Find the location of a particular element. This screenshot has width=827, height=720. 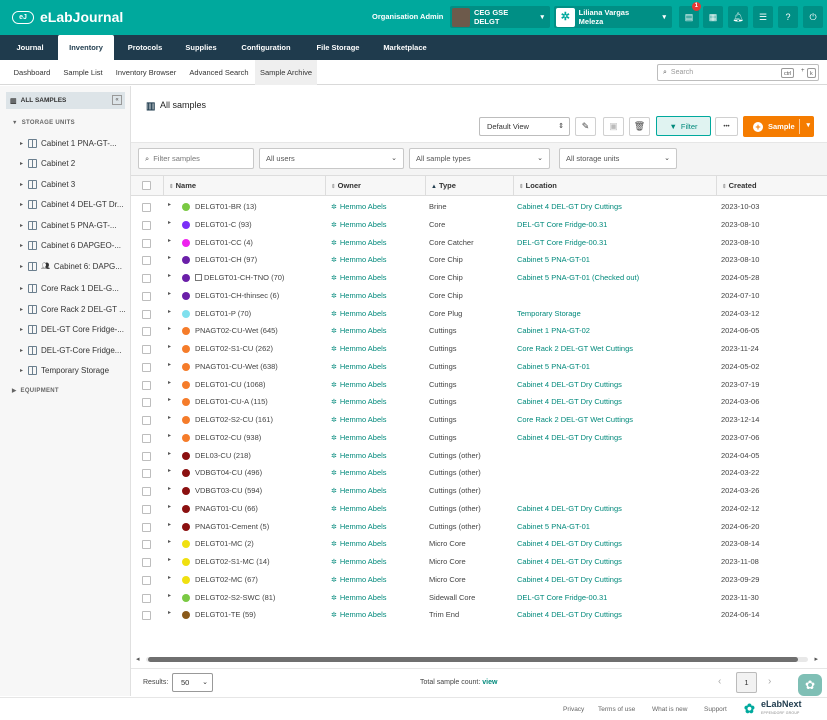

edit-view-button: ✎ is located at coordinates (585, 126).